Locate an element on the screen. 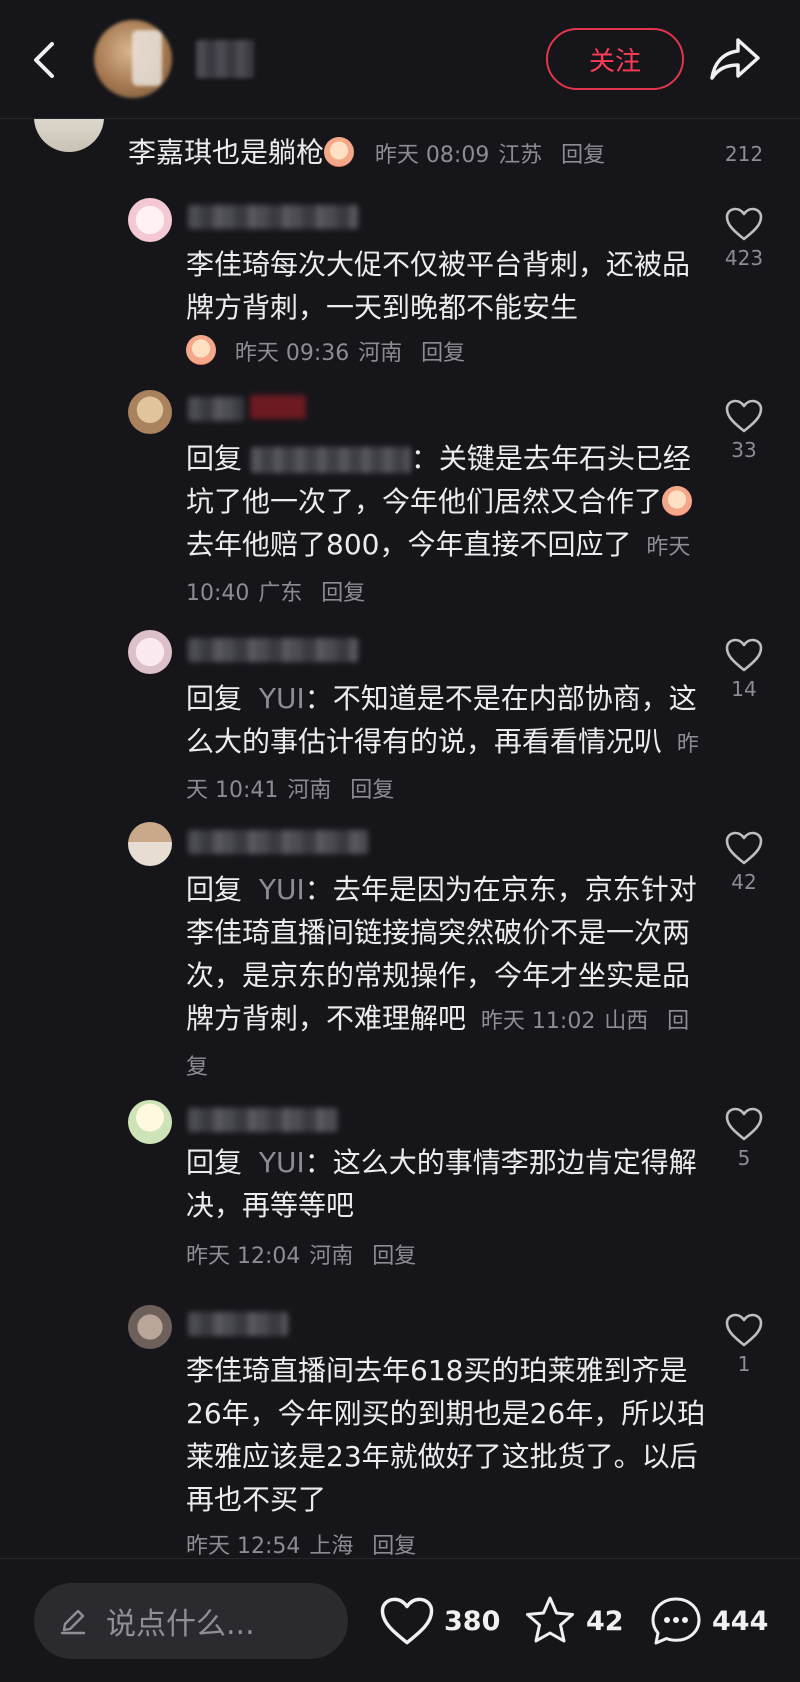  comment-location: 上海 is located at coordinates (331, 1546).